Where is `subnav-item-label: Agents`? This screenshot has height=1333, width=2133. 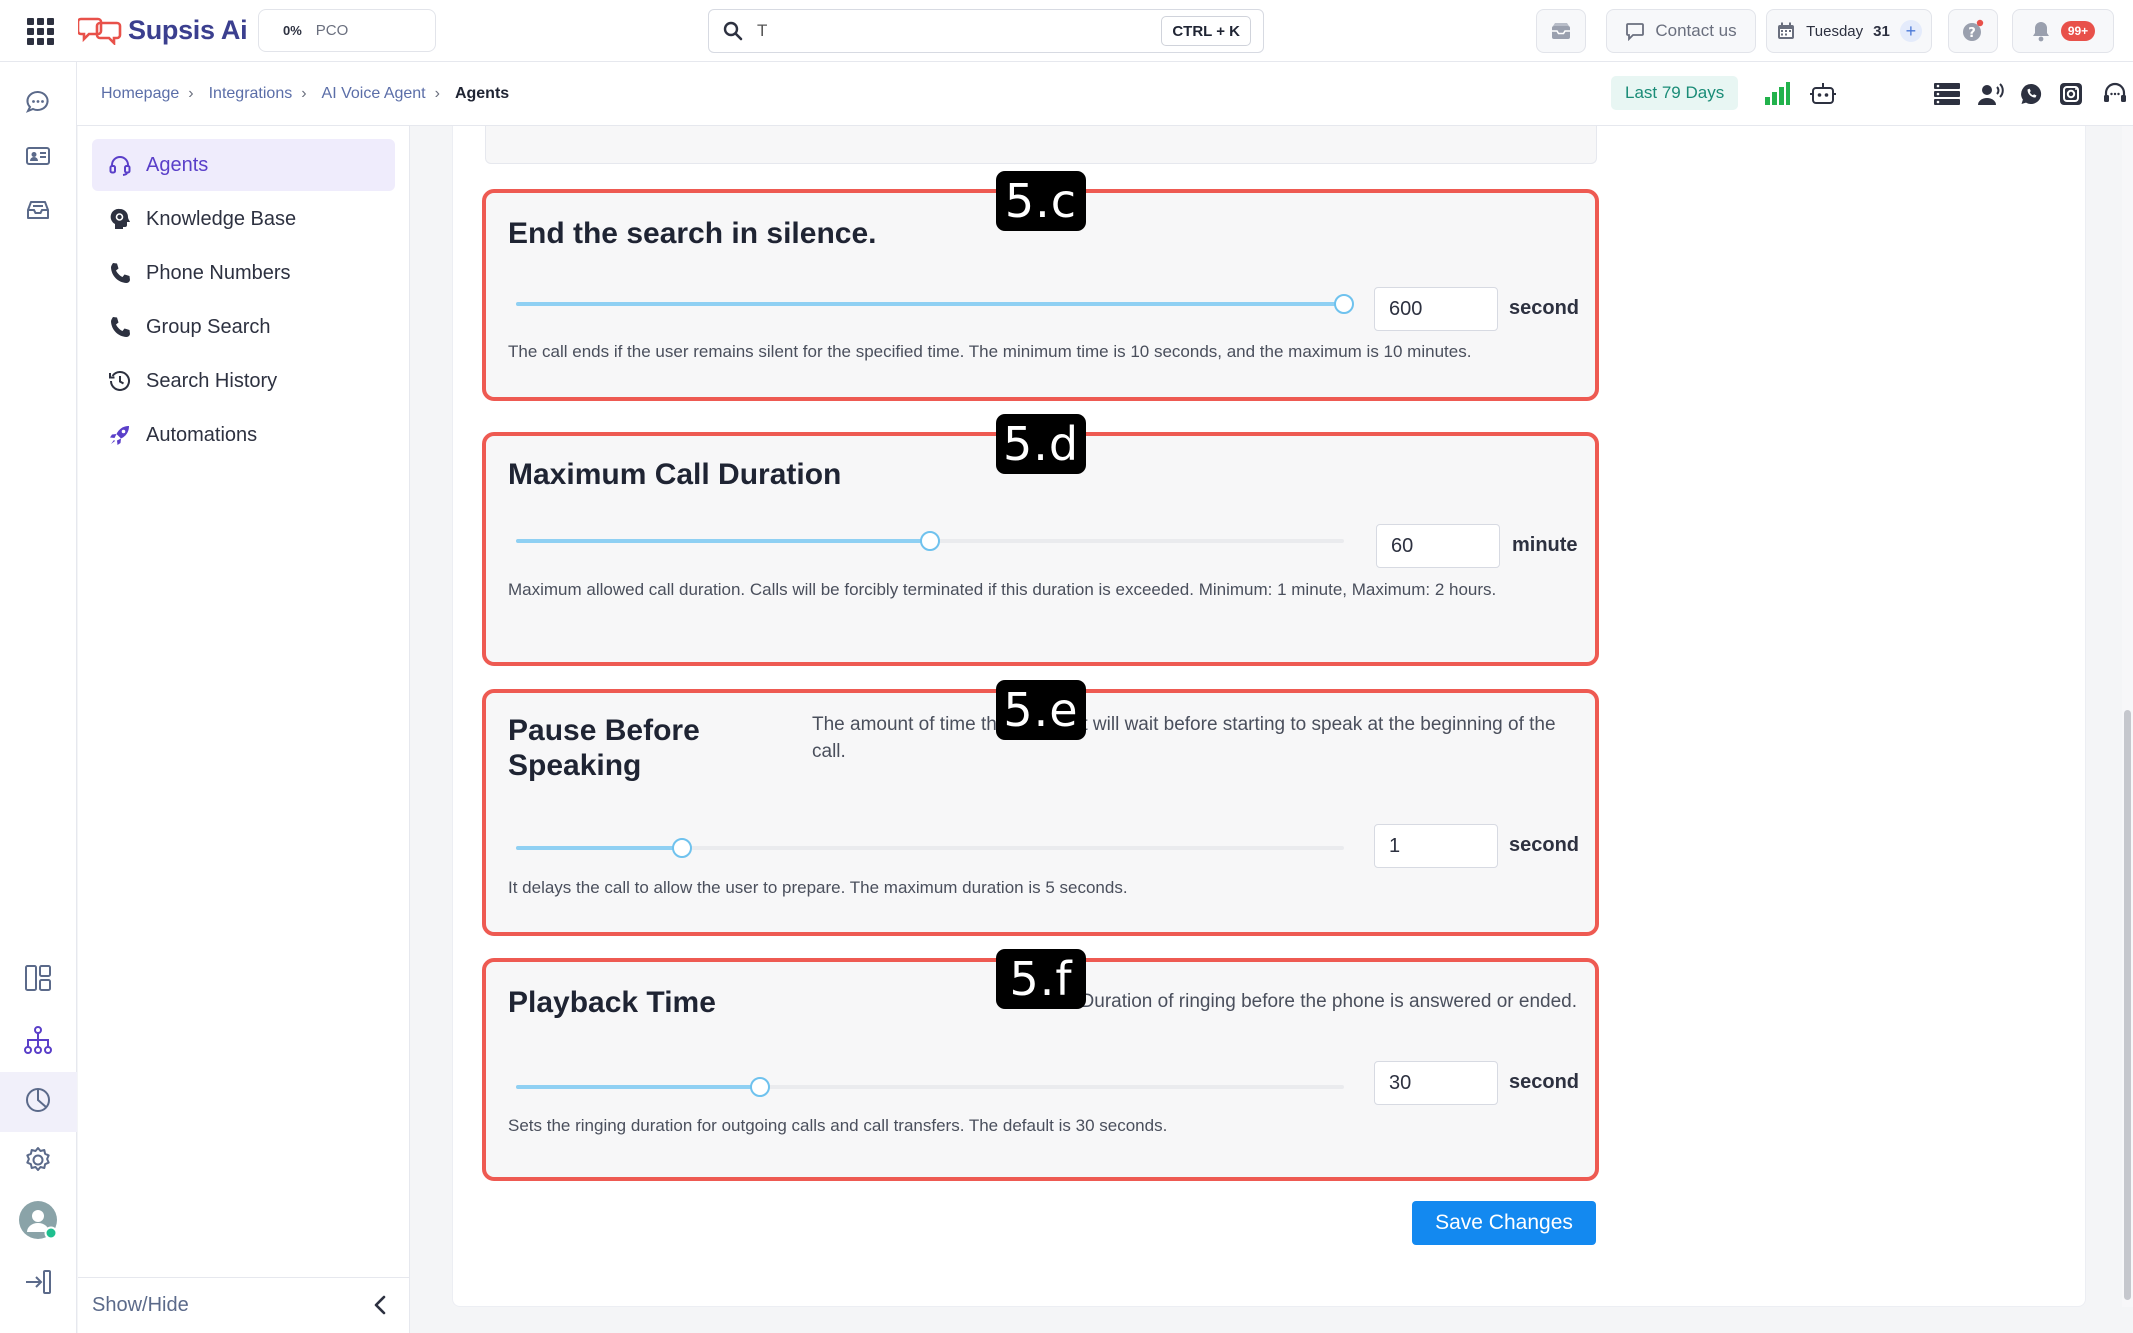
subnav-item-label: Agents is located at coordinates (177, 164).